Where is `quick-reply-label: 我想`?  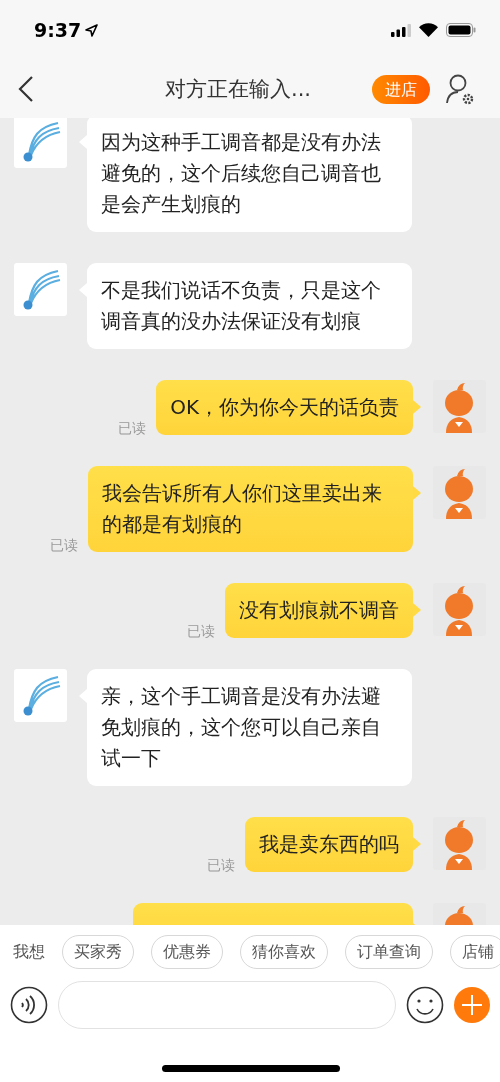 quick-reply-label: 我想 is located at coordinates (29, 952).